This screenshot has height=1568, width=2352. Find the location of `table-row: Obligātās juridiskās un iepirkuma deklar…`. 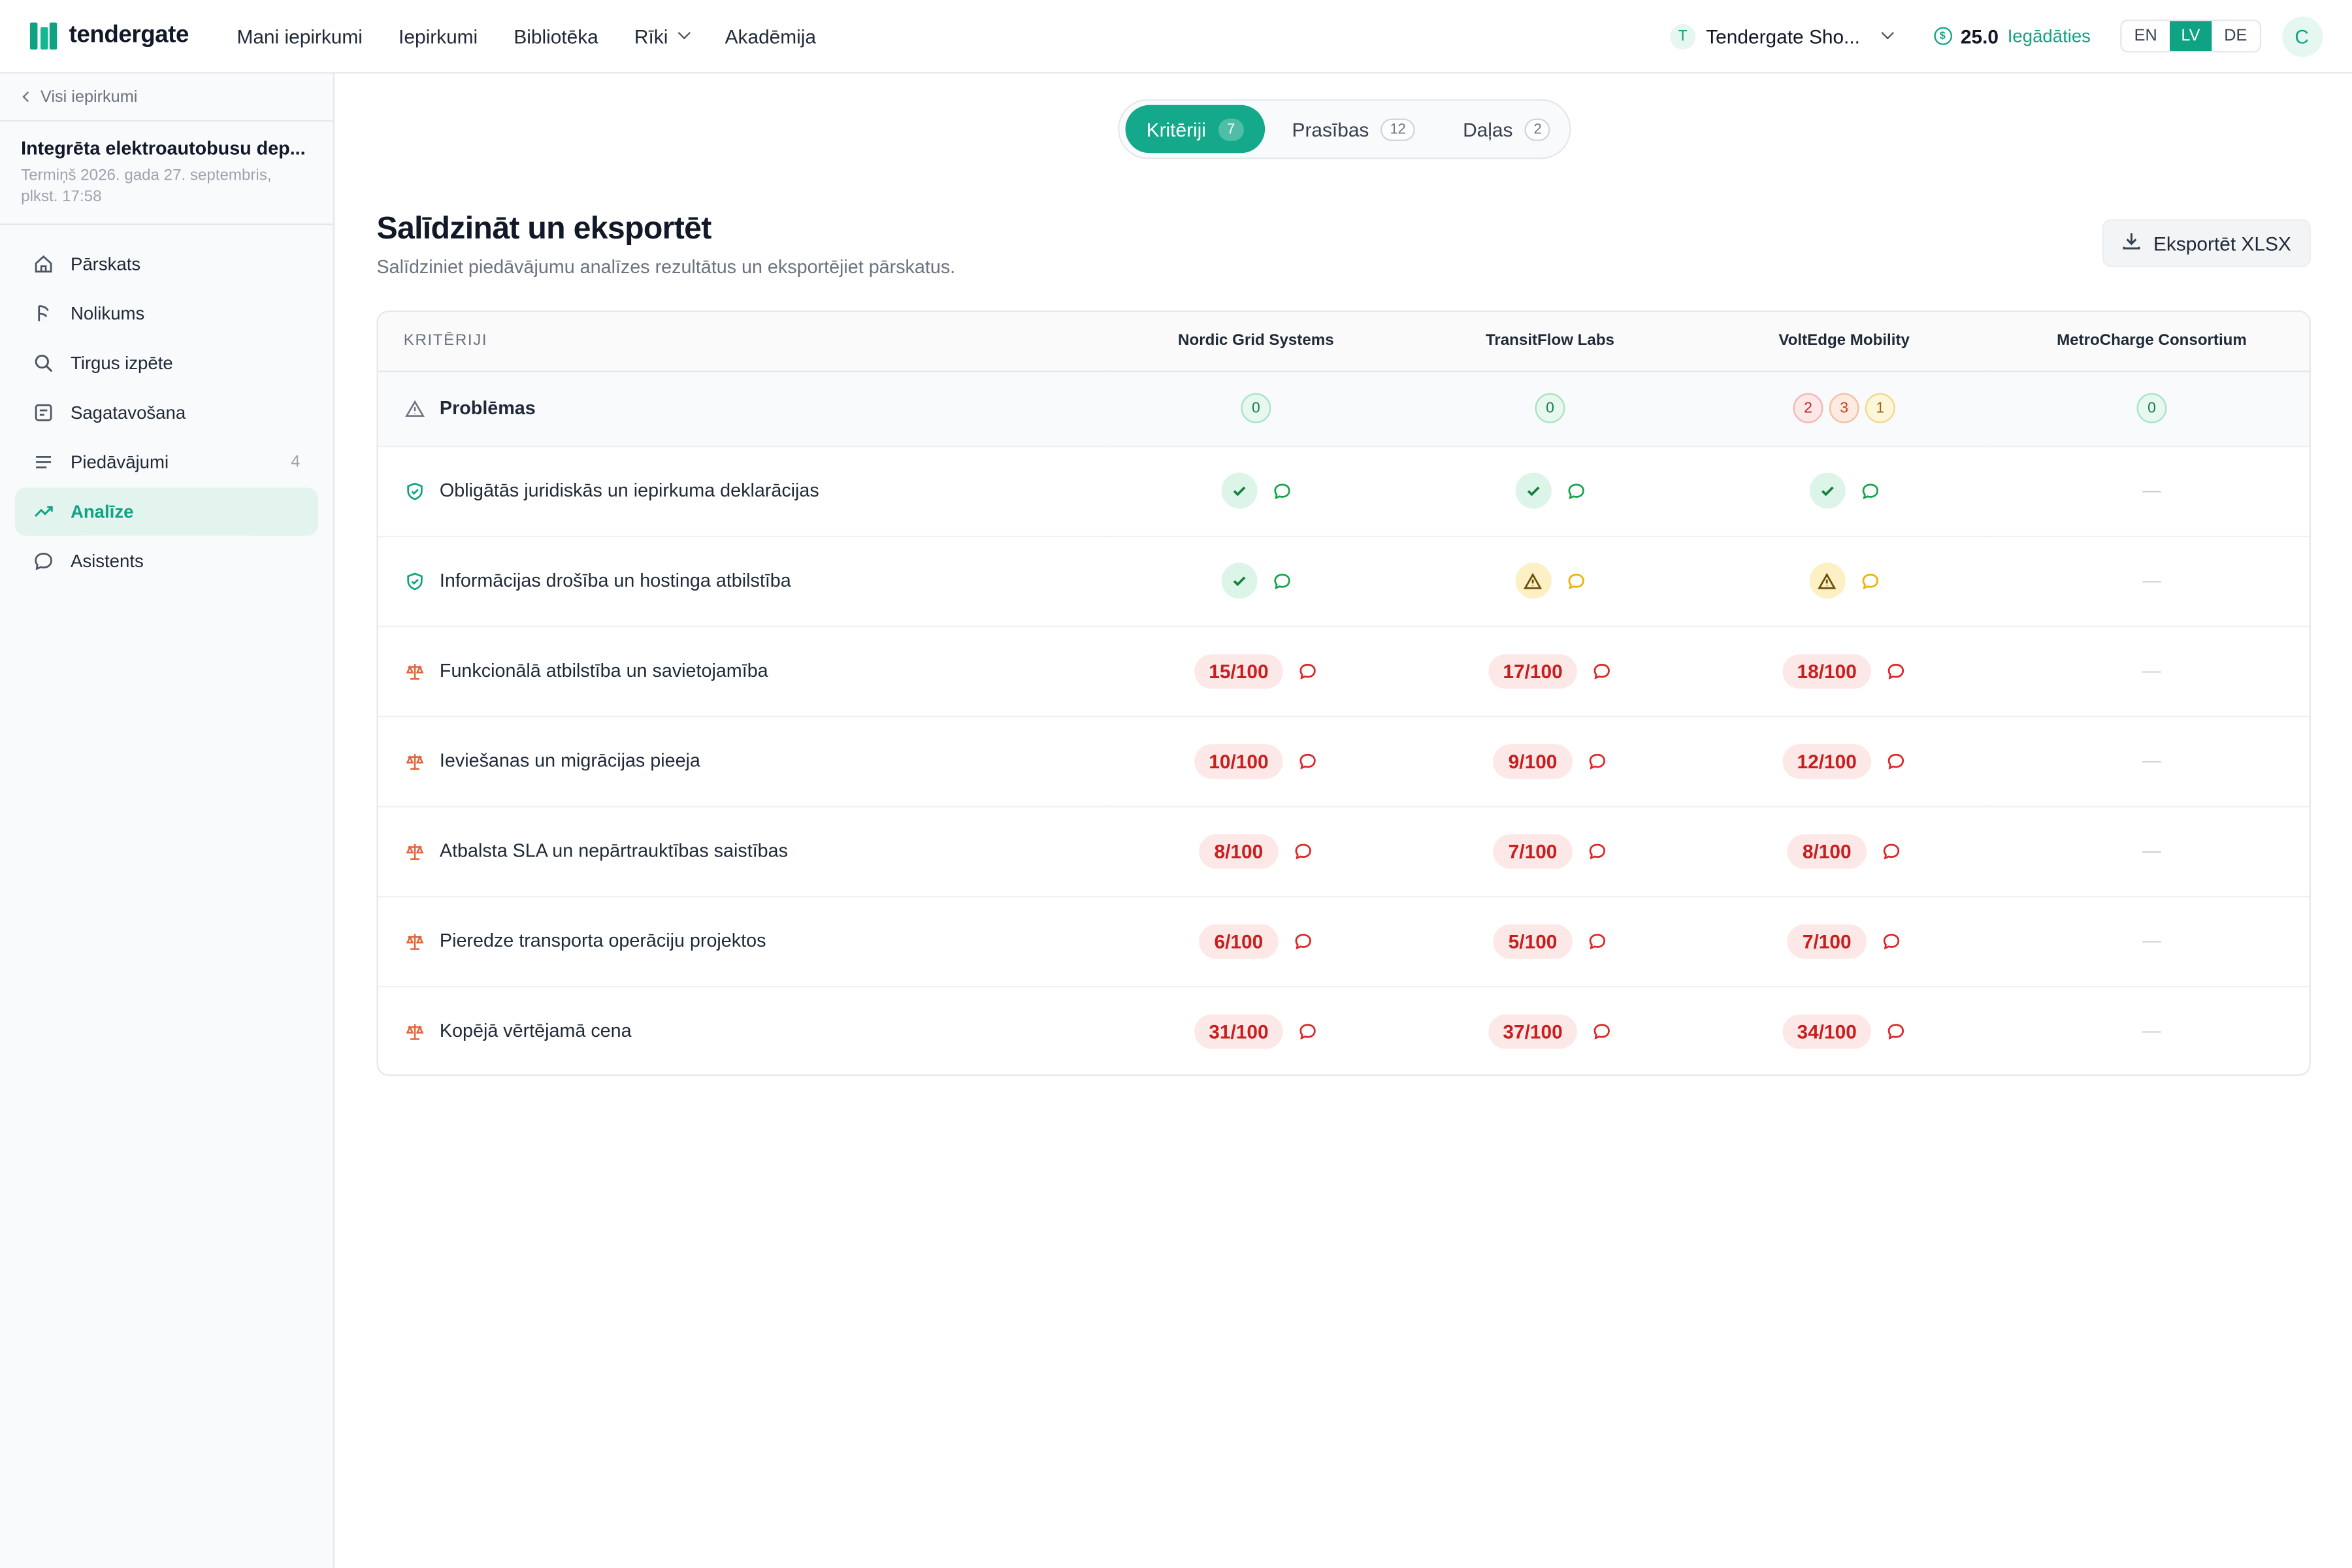

table-row: Obligātās juridiskās un iepirkuma deklar… is located at coordinates (1344, 491).